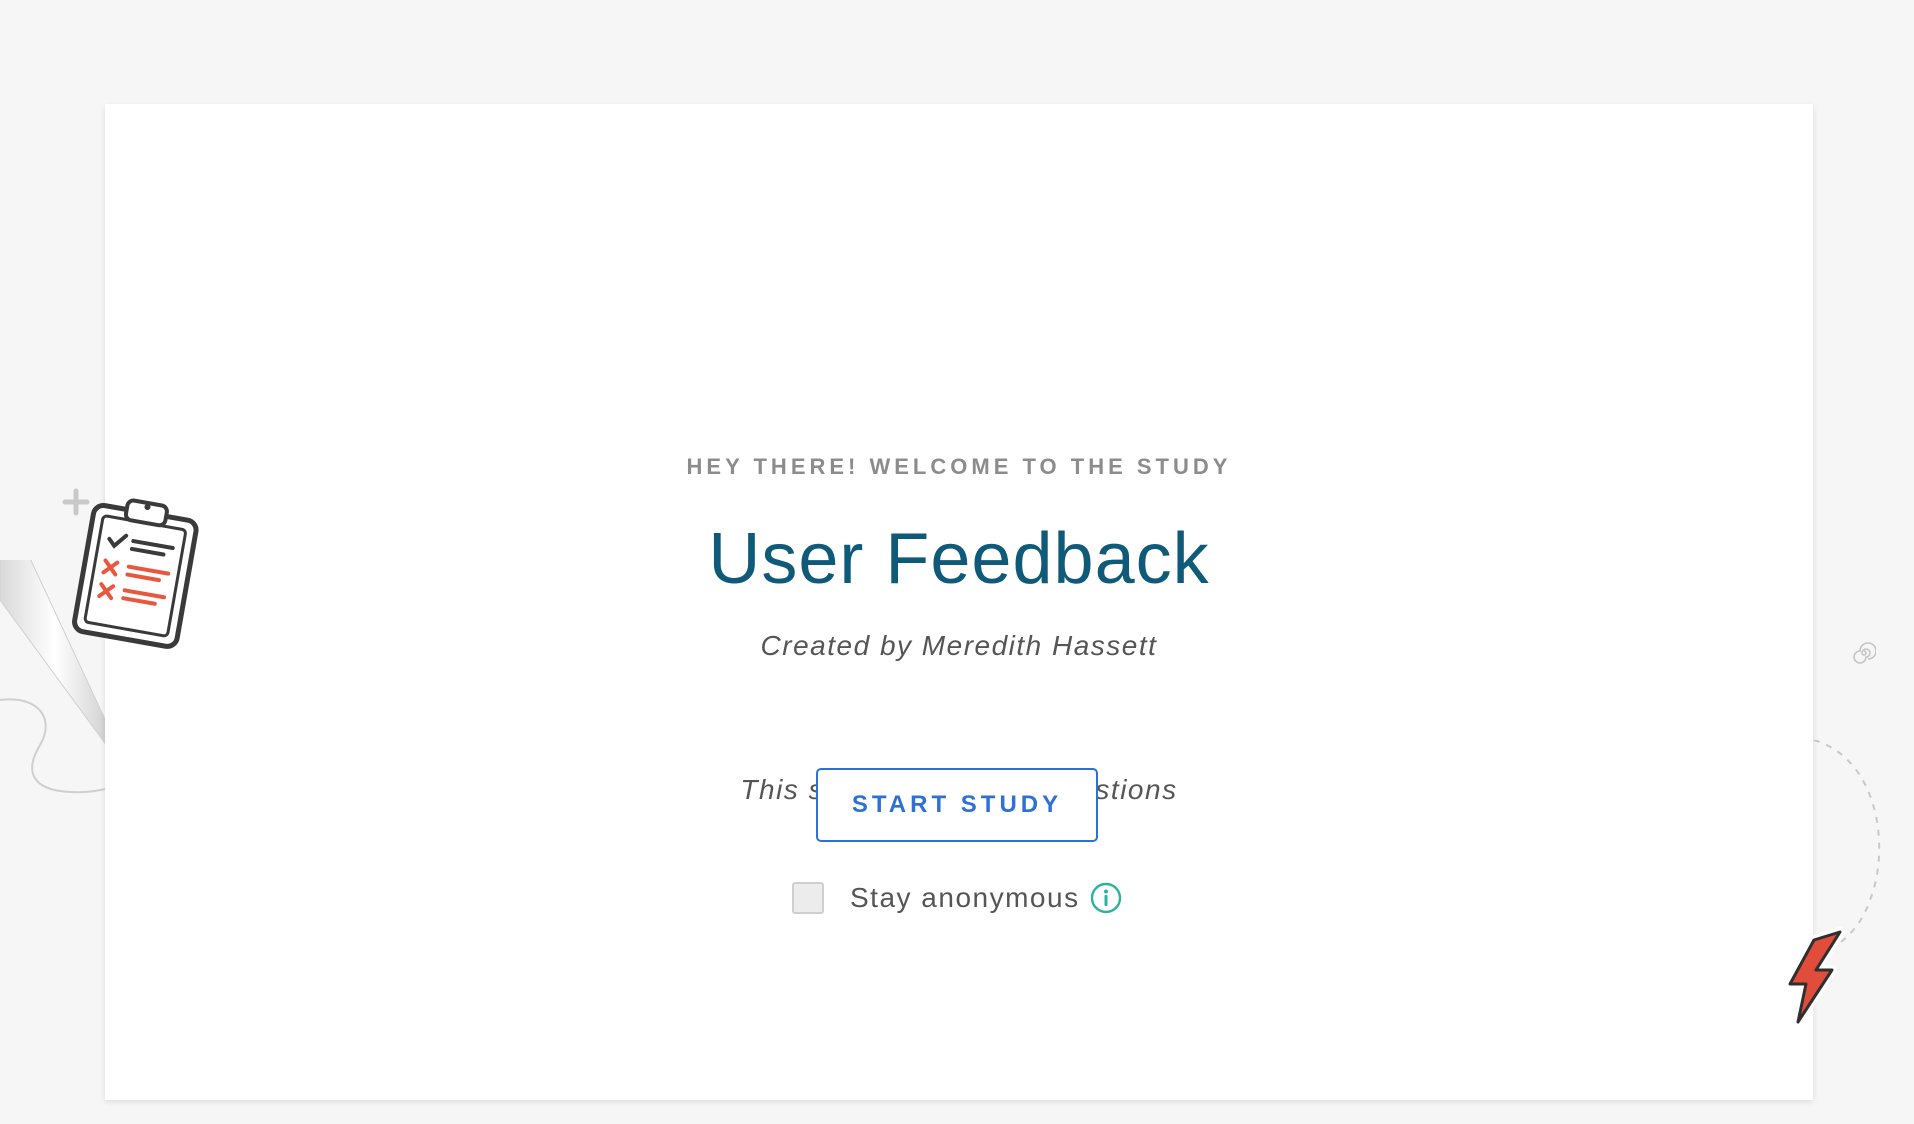 The image size is (1914, 1124). I want to click on welcome-eyebrow: HEY THERE! WELCOME TO THE STUDY, so click(959, 466).